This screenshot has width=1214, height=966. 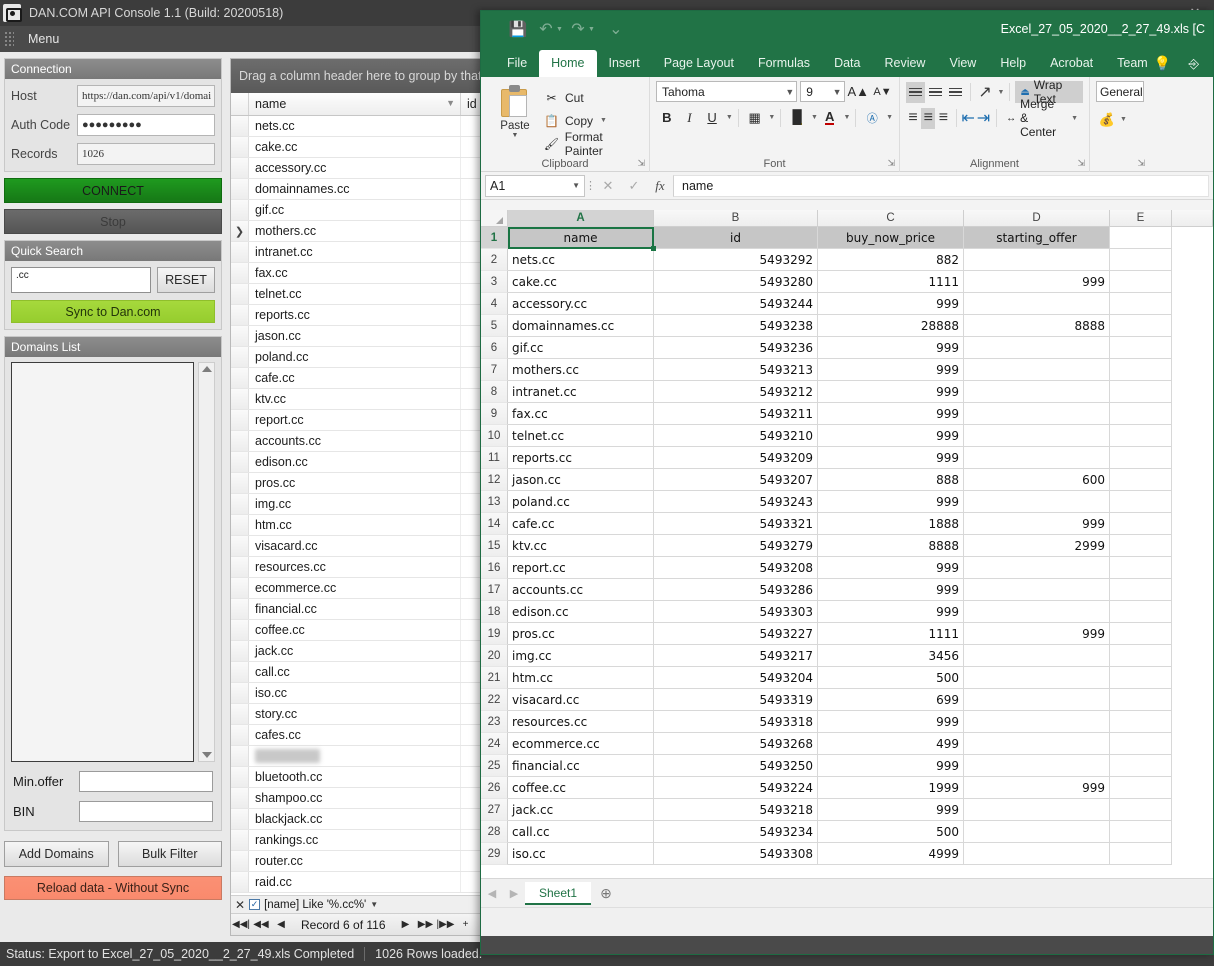 I want to click on cell-d1: starting_offer, so click(x=1037, y=238).